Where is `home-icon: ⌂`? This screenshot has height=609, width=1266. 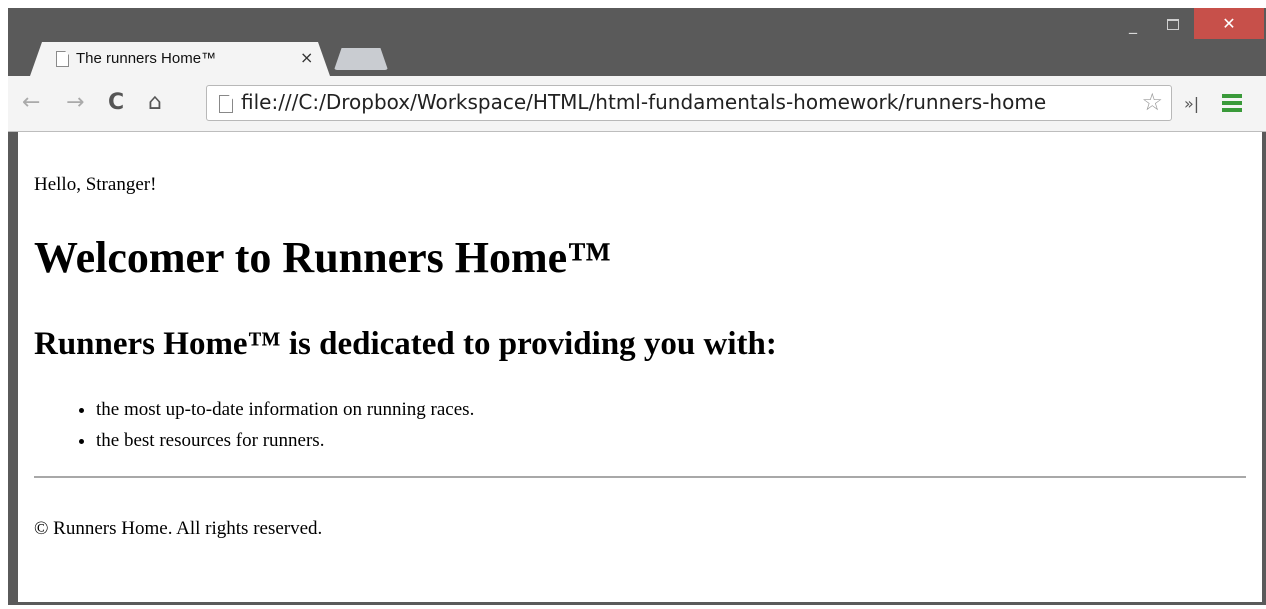
home-icon: ⌂ is located at coordinates (155, 102).